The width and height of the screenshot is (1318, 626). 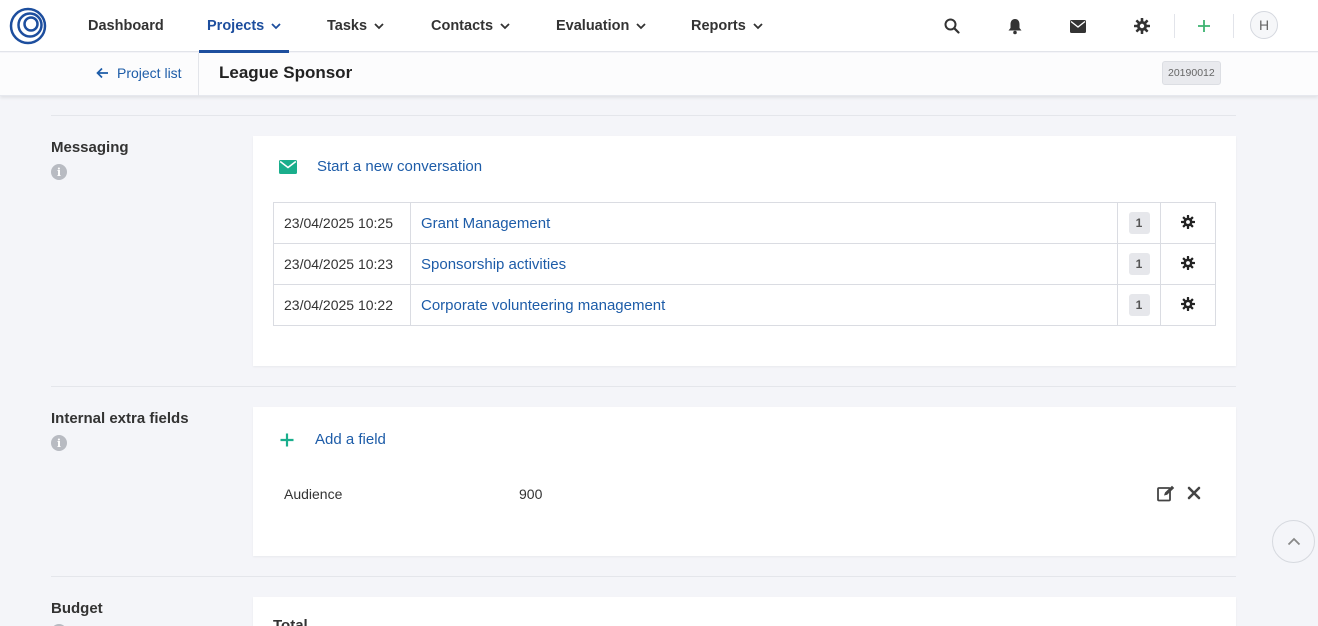 What do you see at coordinates (77, 608) in the screenshot?
I see `budget-section-title: Budget` at bounding box center [77, 608].